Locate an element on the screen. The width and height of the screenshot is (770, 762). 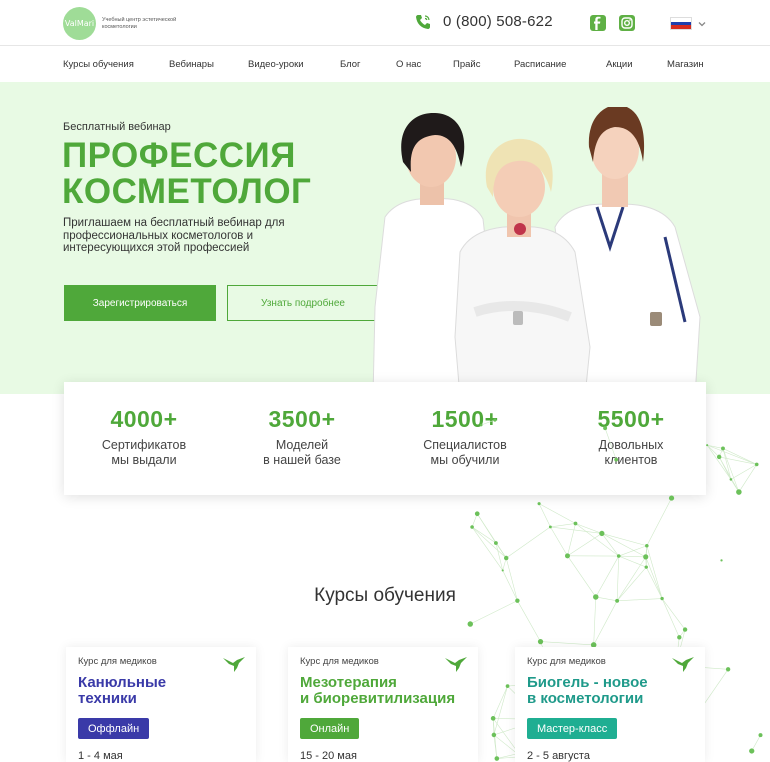
register-button: Зарегистрироваться is located at coordinates (140, 303).